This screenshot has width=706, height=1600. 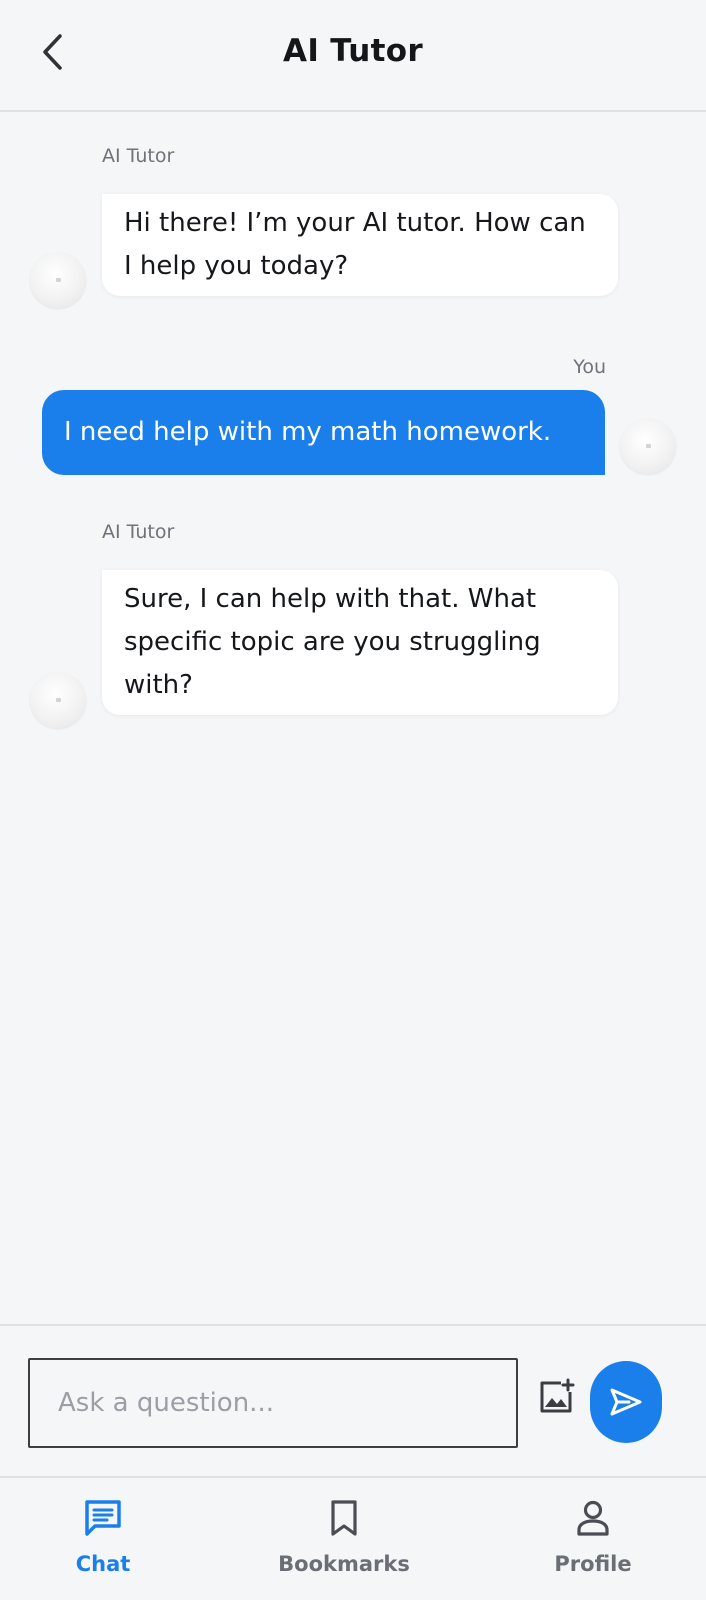 I want to click on question-input, so click(x=273, y=1403).